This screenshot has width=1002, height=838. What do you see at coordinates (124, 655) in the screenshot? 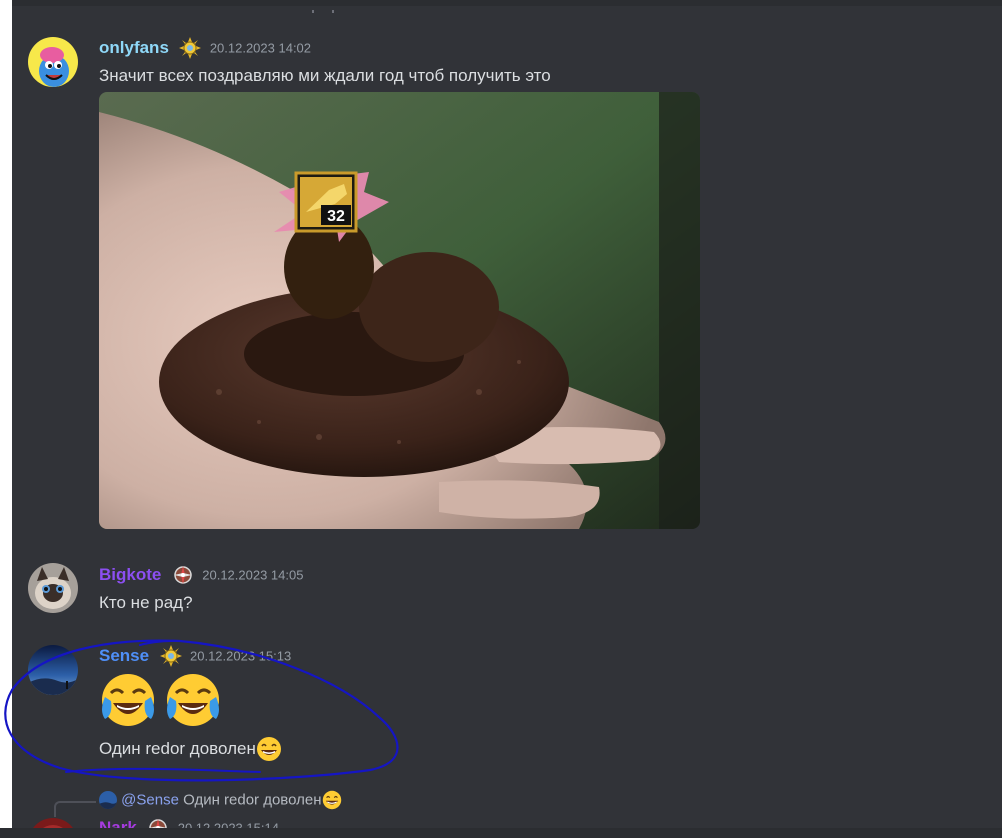
I see `username: Sense` at bounding box center [124, 655].